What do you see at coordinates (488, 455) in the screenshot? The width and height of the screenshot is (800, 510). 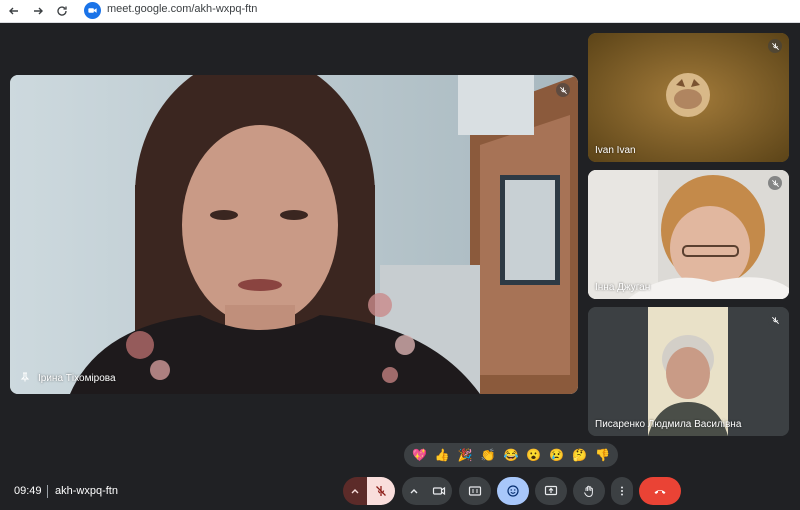 I see `reaction-clap: 👏` at bounding box center [488, 455].